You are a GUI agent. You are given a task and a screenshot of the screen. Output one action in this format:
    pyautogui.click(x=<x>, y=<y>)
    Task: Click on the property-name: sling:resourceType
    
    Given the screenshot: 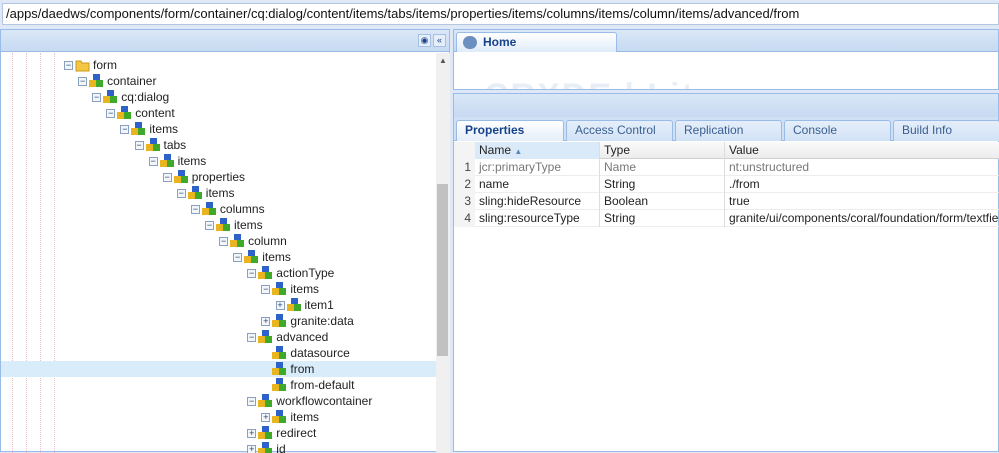 What is the action you would take?
    pyautogui.click(x=537, y=218)
    